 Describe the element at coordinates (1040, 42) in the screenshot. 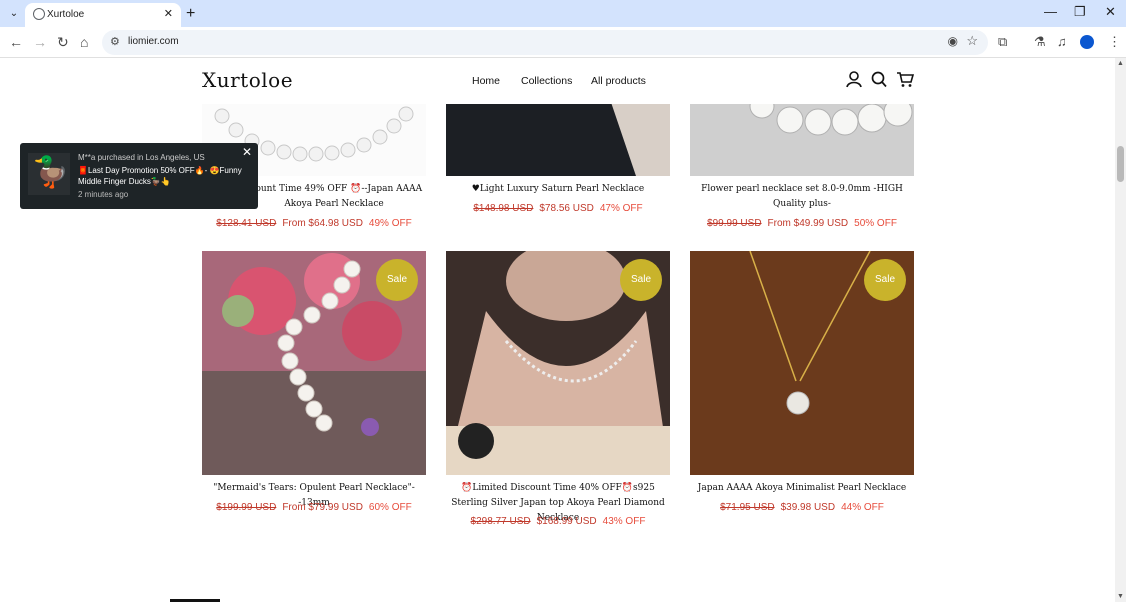

I see `labs-icon: ⚗` at that location.